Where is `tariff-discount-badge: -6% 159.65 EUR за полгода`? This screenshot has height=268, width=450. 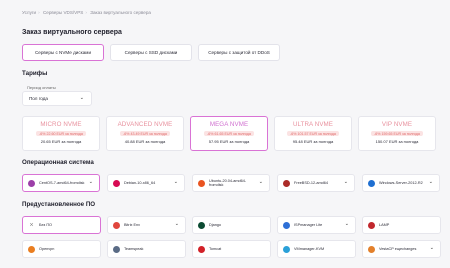 tariff-discount-badge: -6% 159.65 EUR за полгода is located at coordinates (397, 134).